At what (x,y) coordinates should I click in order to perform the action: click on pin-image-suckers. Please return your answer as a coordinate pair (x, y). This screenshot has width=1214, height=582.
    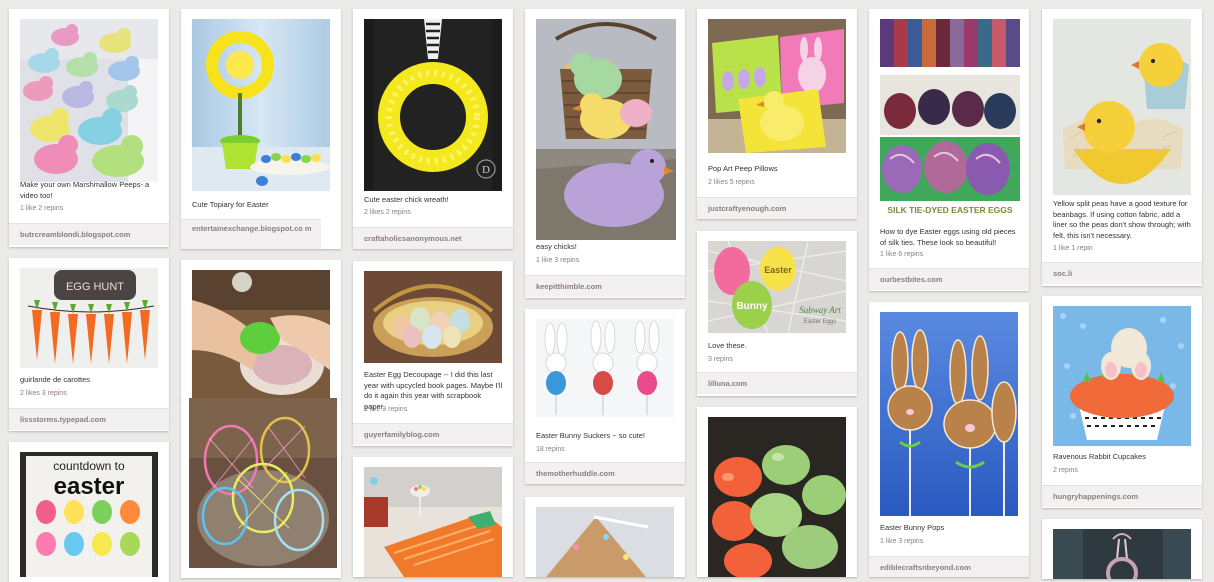
    Looking at the image, I should click on (605, 368).